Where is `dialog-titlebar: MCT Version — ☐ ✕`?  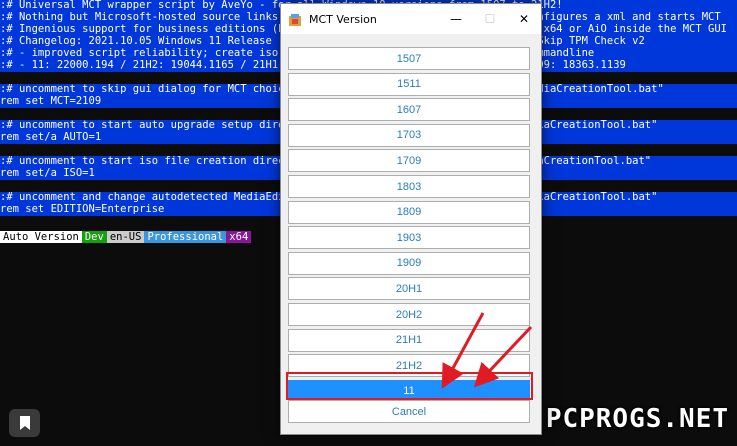
dialog-titlebar: MCT Version — ☐ ✕ is located at coordinates (411, 19).